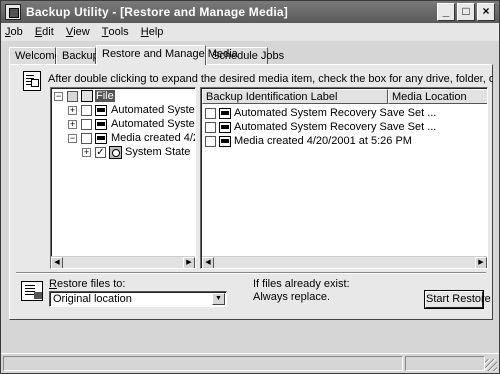  Describe the element at coordinates (437, 96) in the screenshot. I see `column-header-media-location: Media Location` at that location.